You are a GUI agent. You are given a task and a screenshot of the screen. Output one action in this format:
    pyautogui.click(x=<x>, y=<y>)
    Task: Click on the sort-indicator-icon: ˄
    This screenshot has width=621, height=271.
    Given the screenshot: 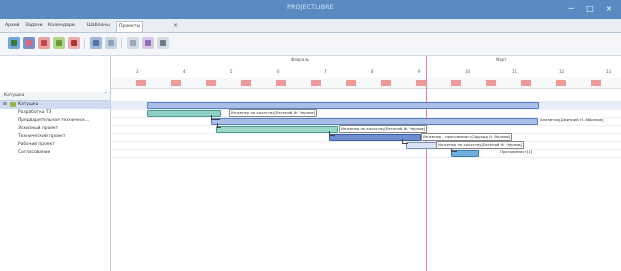 What is the action you would take?
    pyautogui.click(x=106, y=95)
    